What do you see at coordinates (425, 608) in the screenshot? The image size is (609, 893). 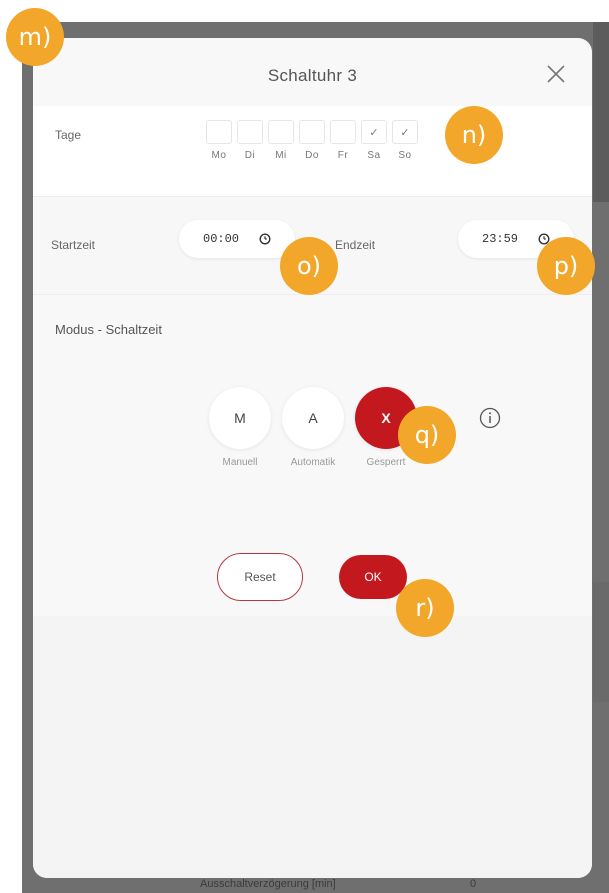 I see `annotation-badge-r: r)` at bounding box center [425, 608].